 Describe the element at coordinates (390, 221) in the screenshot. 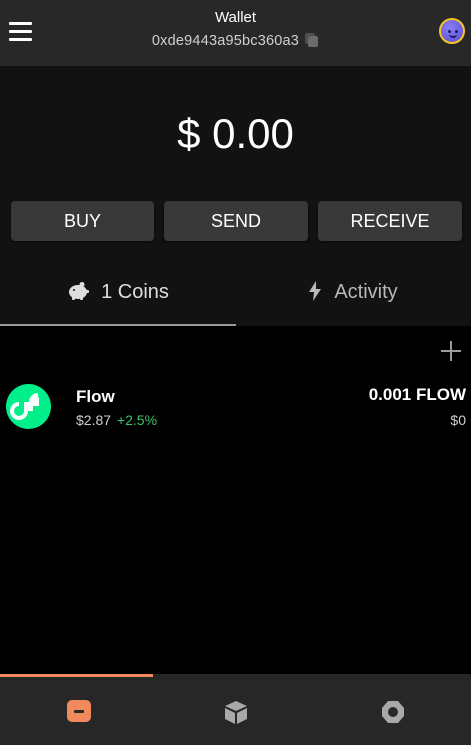

I see `receive-button: RECEIVE` at that location.